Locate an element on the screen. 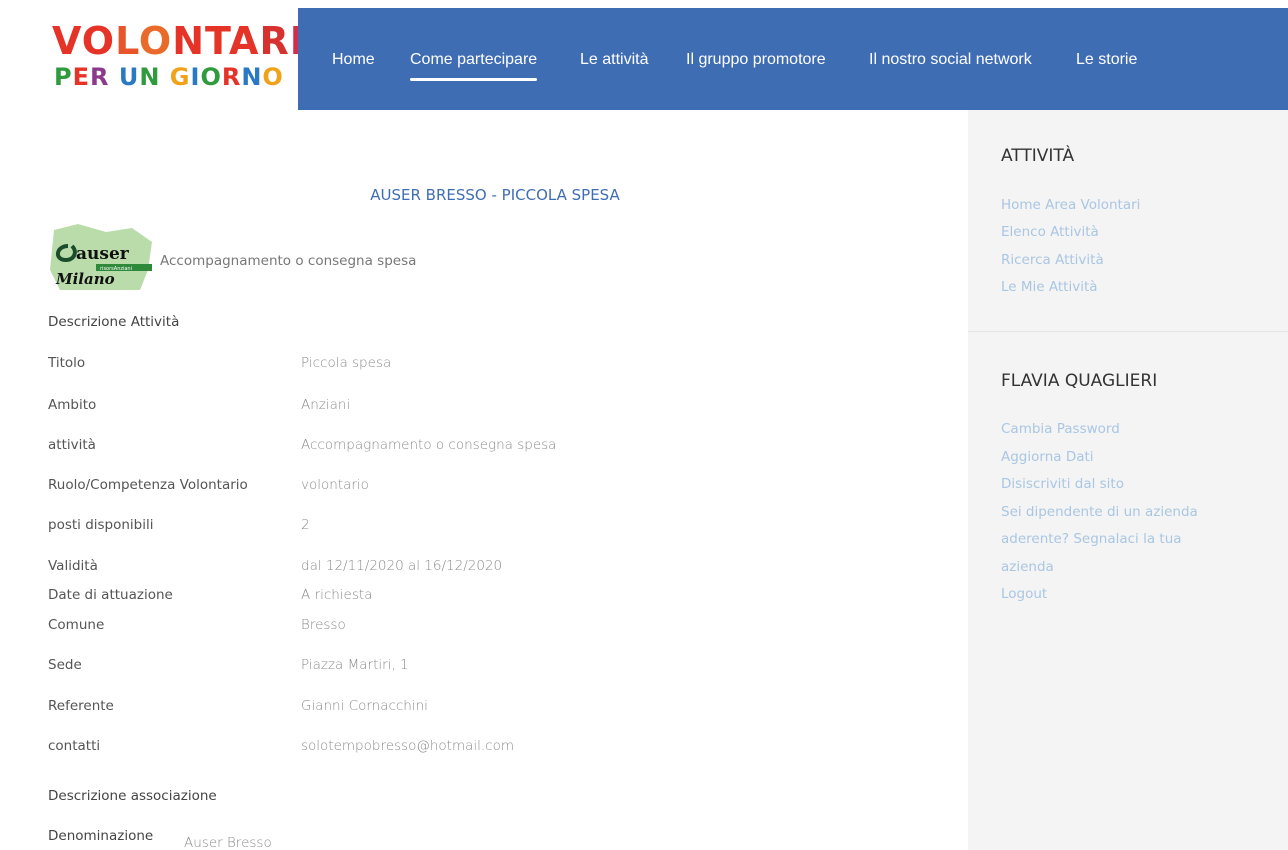  sidebar-link-elenco: Elenco Attività is located at coordinates (1050, 232).